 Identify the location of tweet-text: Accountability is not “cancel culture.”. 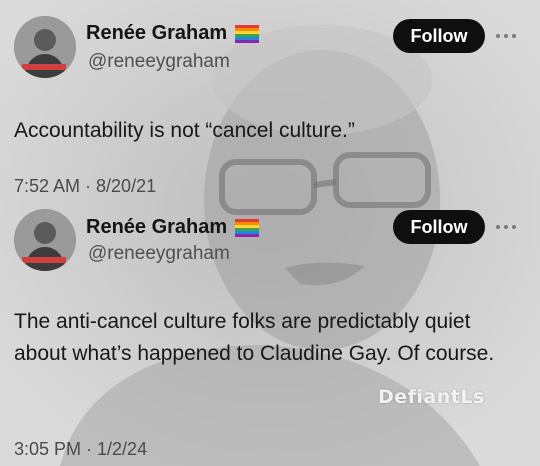
(184, 130).